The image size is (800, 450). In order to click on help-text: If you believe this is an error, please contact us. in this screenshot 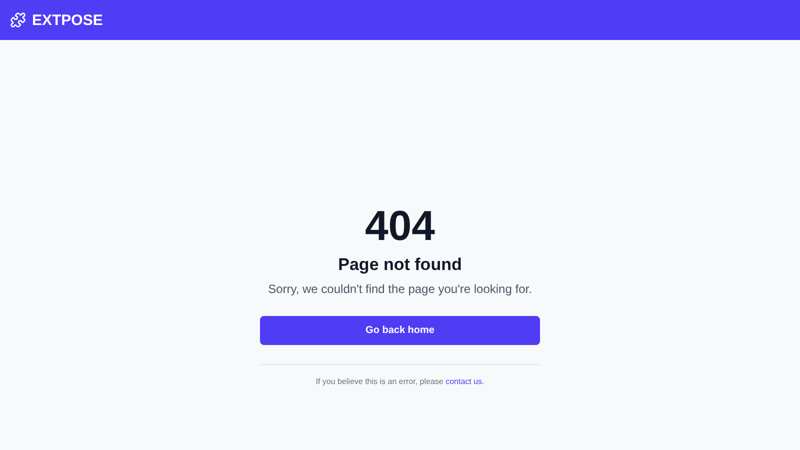, I will do `click(400, 381)`.